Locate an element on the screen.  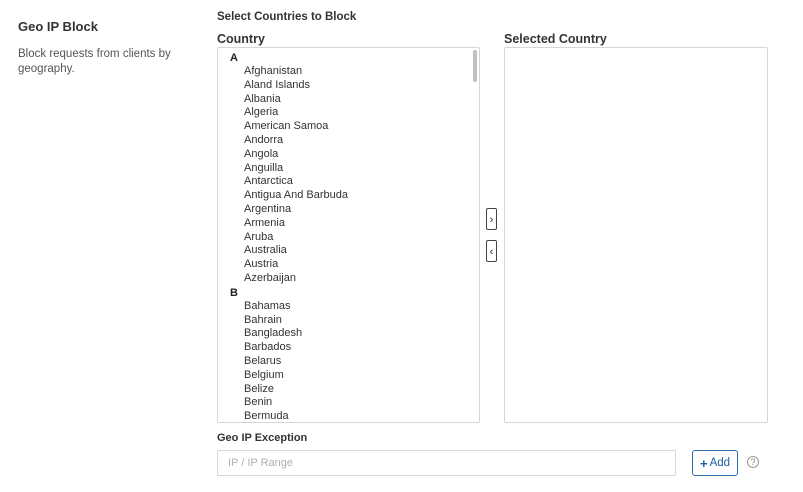
country-option: Aland Islands is located at coordinates (348, 86).